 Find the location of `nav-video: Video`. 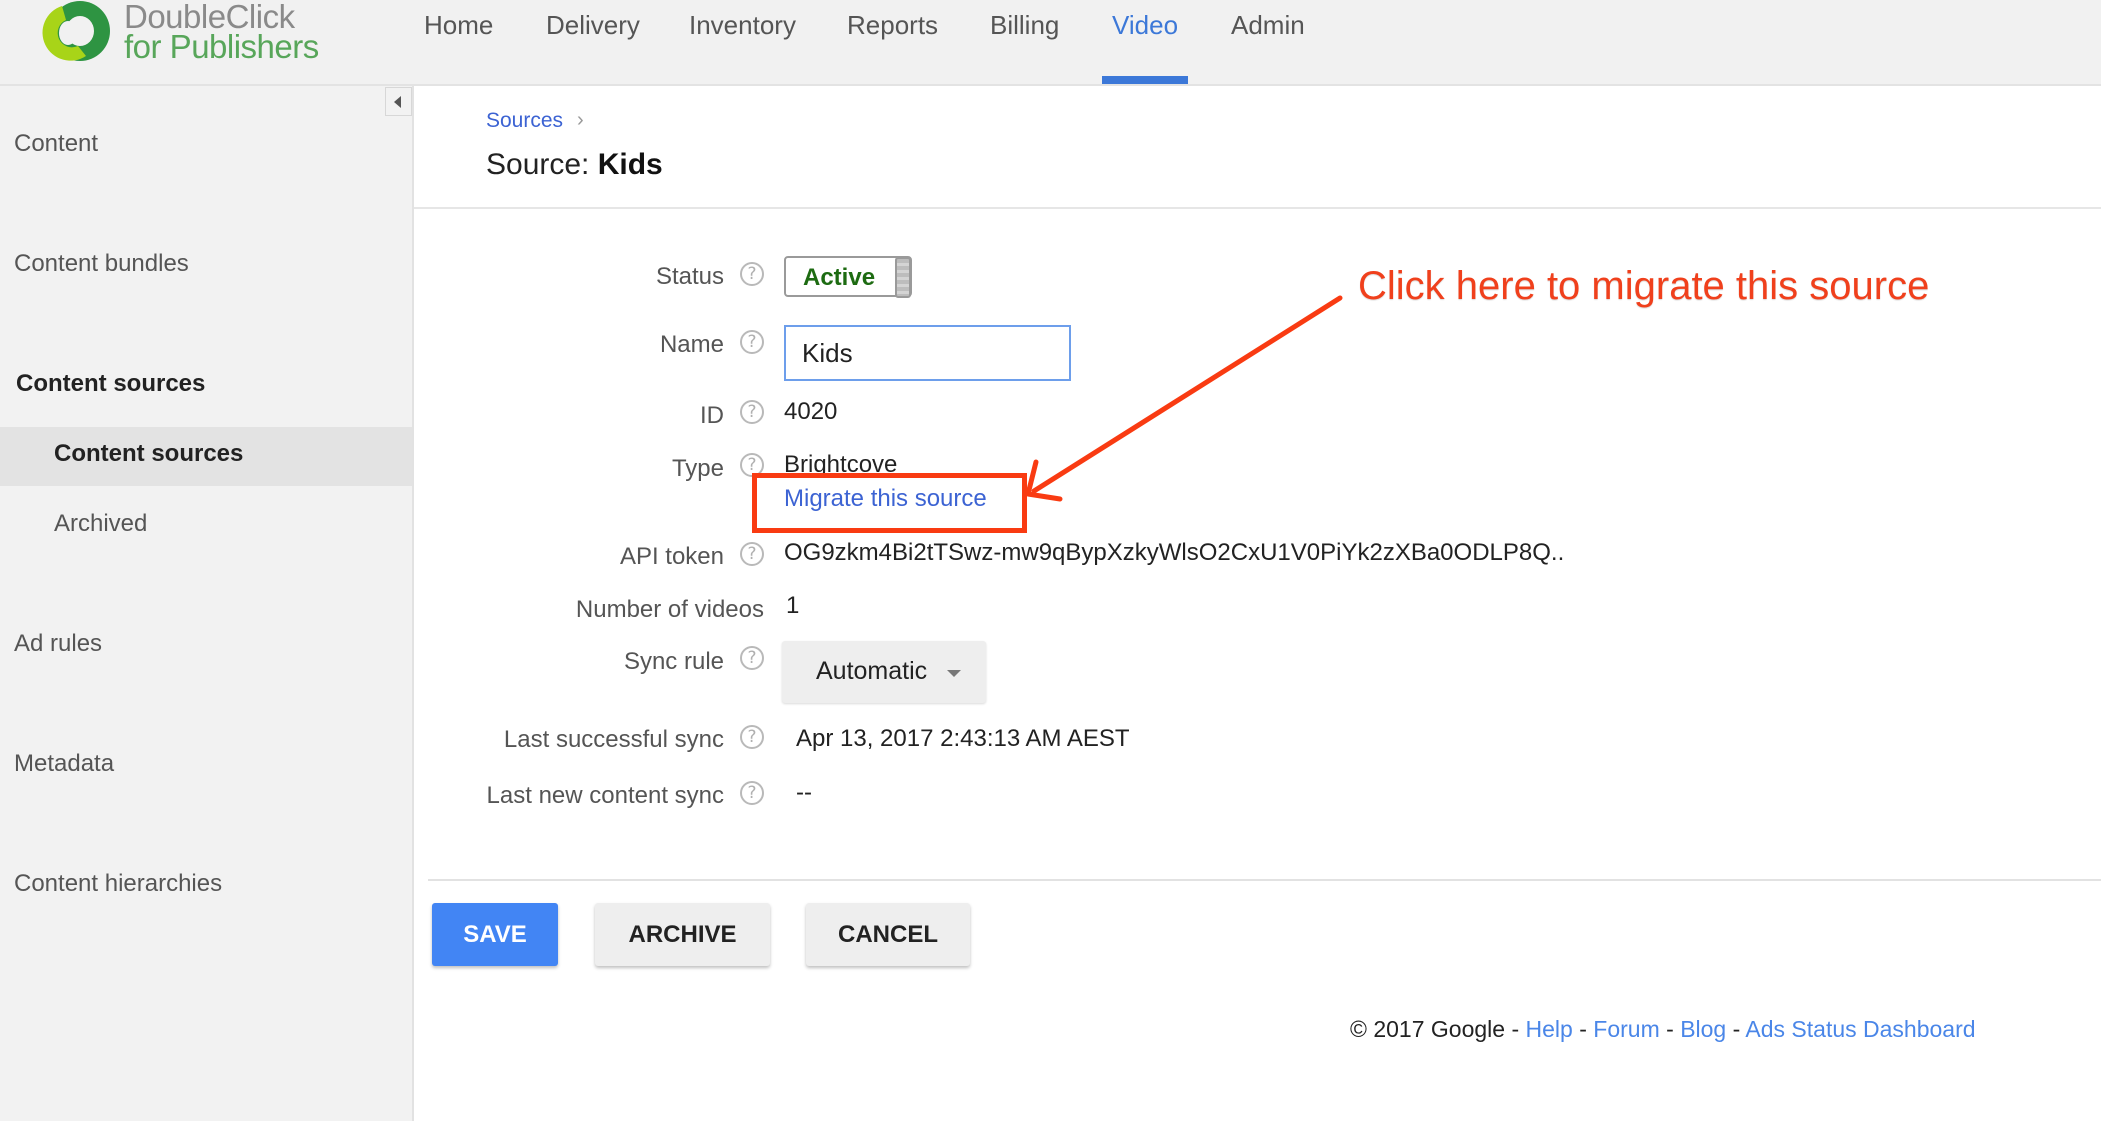

nav-video: Video is located at coordinates (1145, 25).